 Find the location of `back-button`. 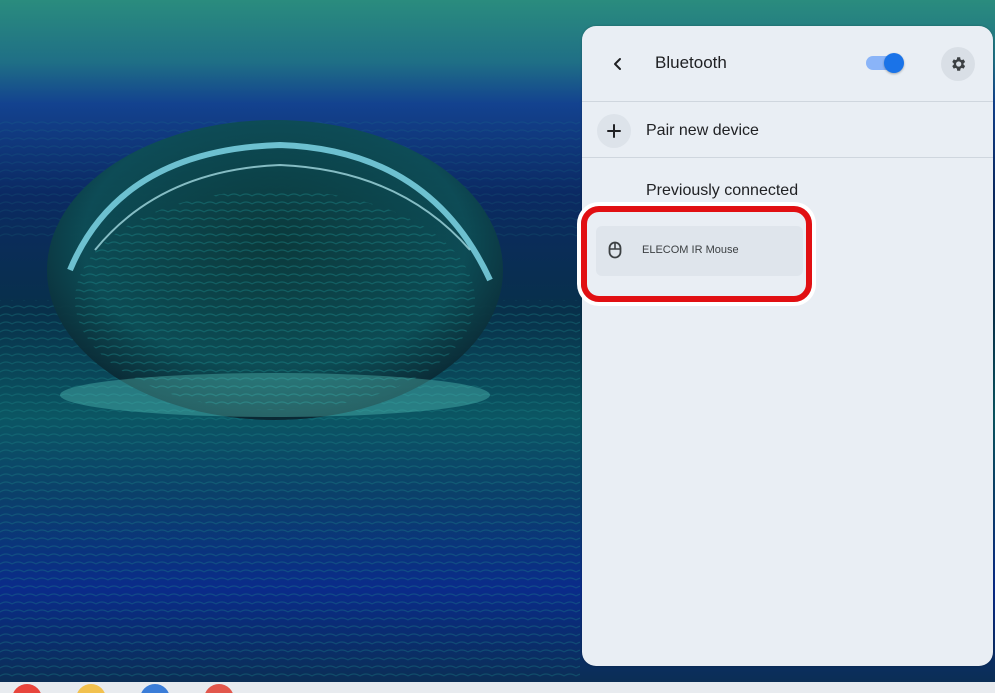

back-button is located at coordinates (618, 64).